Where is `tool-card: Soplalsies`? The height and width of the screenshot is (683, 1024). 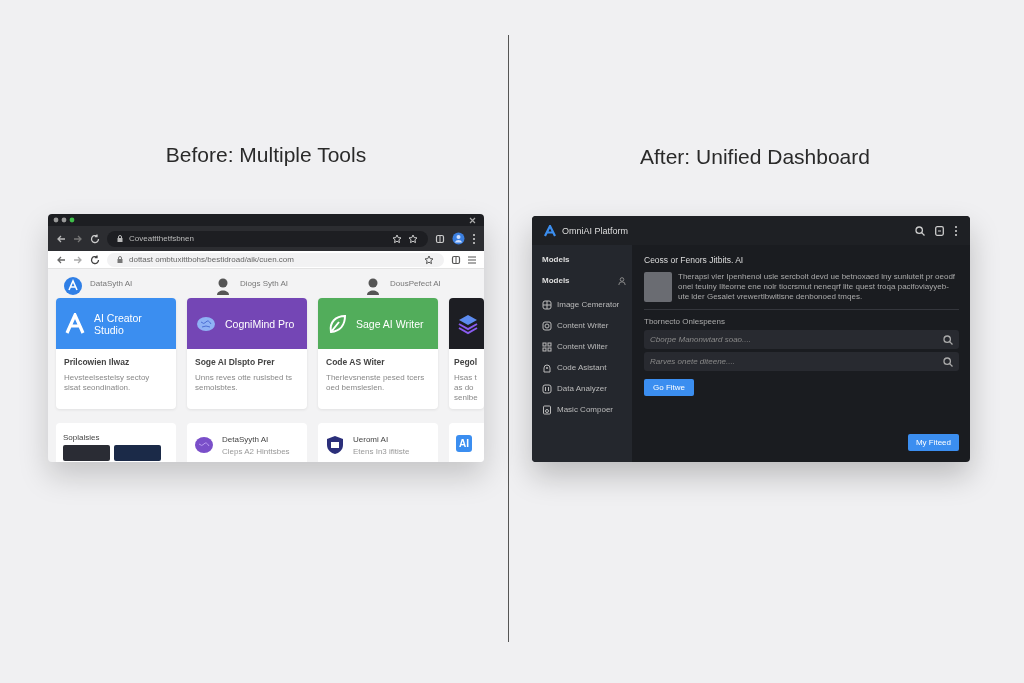
tool-card: Soplalsies is located at coordinates (116, 442).